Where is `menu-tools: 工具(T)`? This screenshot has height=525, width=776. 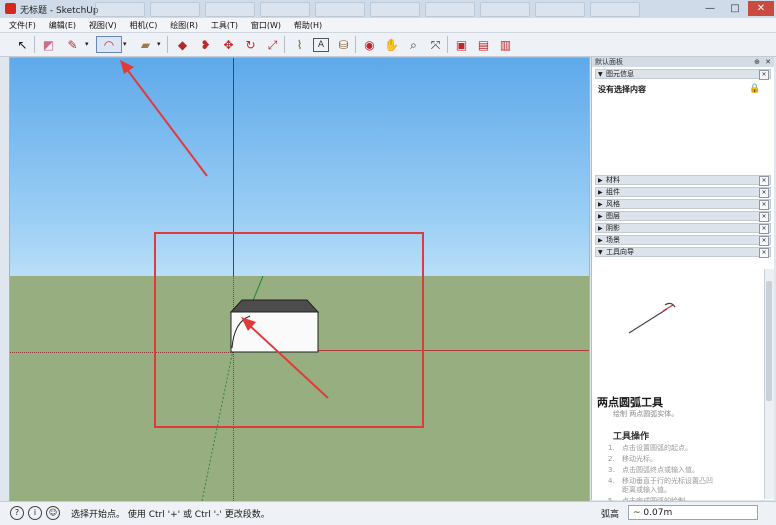 menu-tools: 工具(T) is located at coordinates (224, 25).